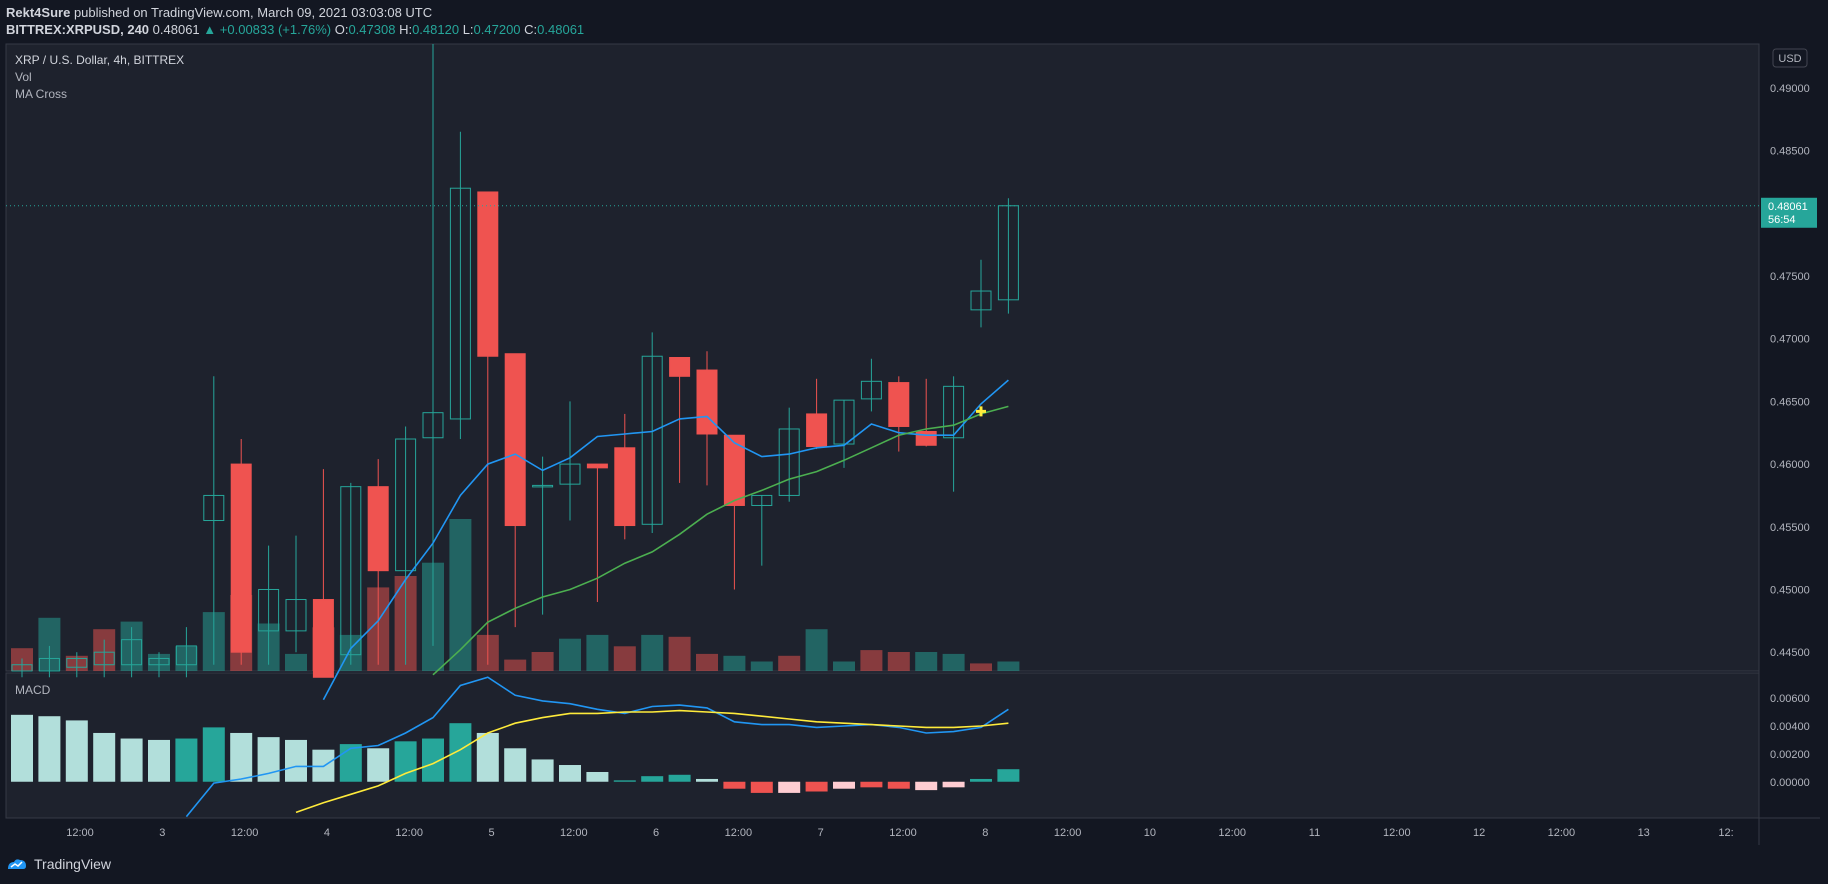 This screenshot has height=884, width=1828. I want to click on time-tick-label: 4, so click(327, 833).